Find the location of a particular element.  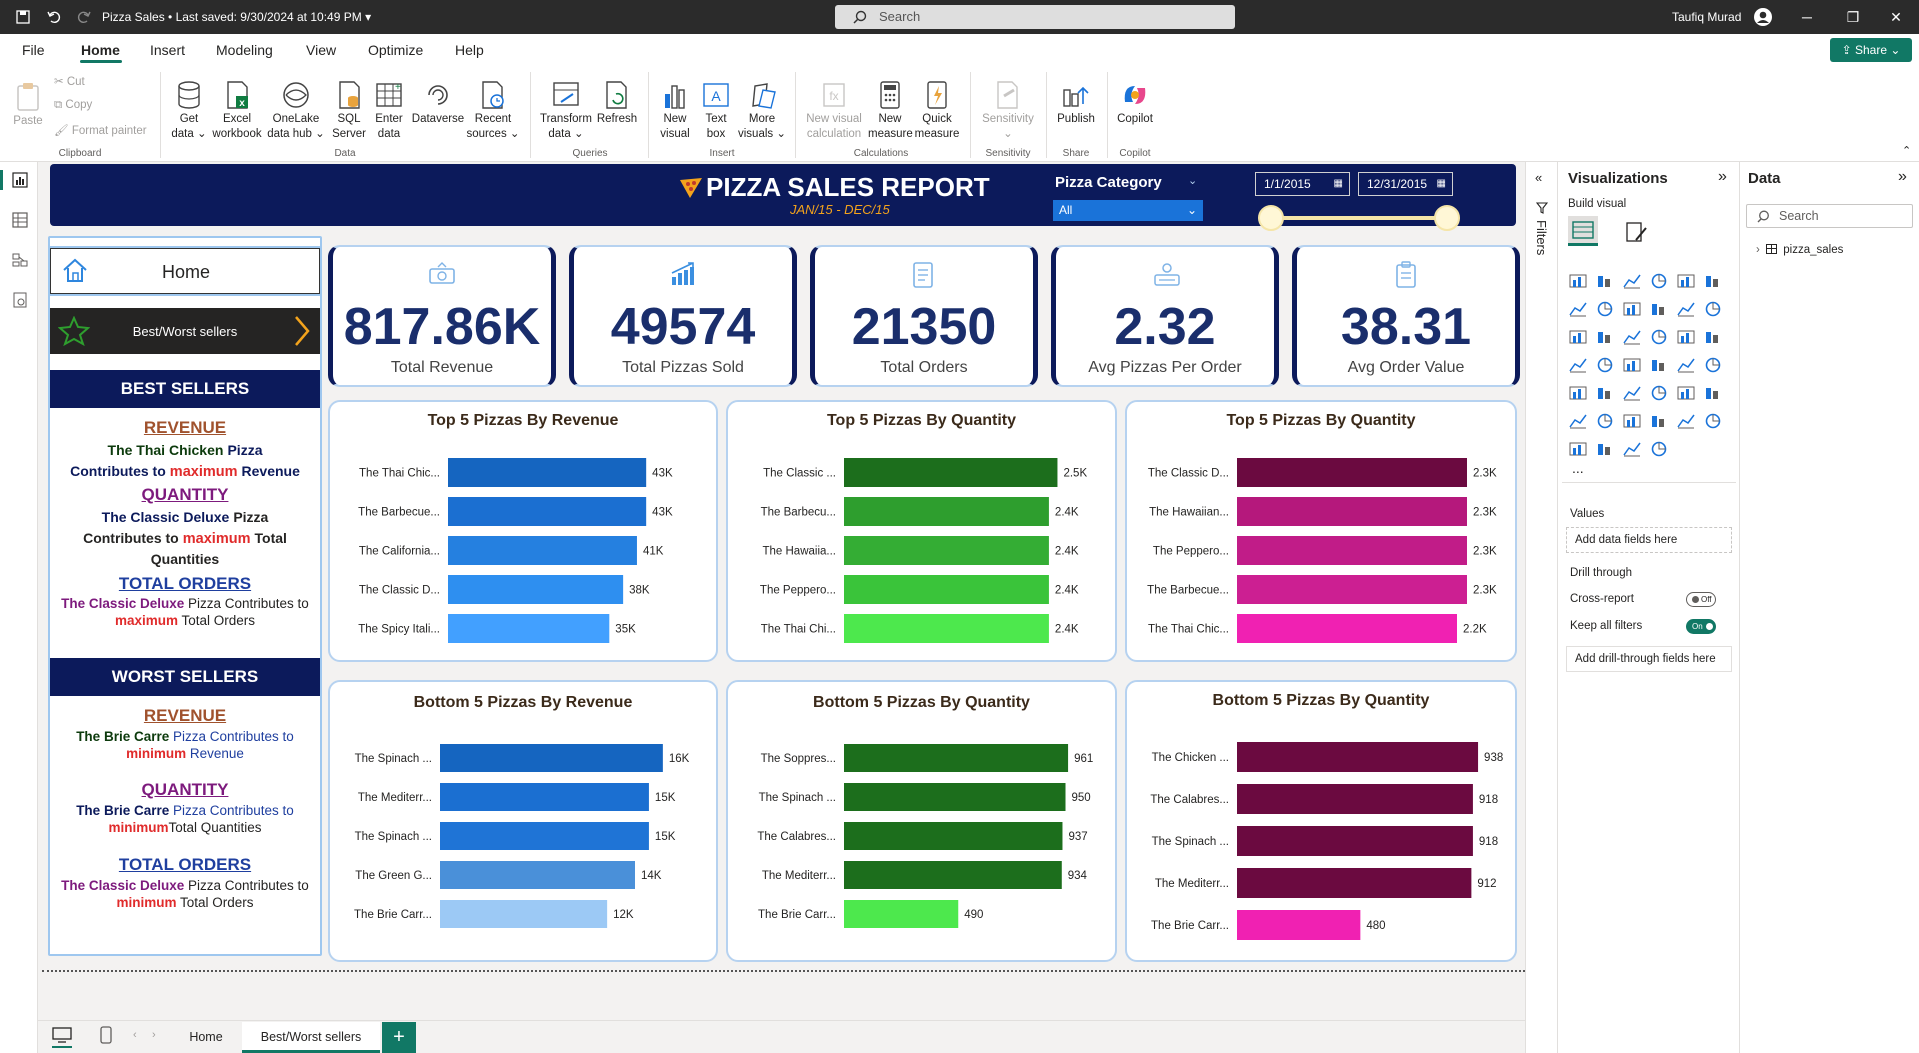

new-measure-button: New measure is located at coordinates (890, 108).